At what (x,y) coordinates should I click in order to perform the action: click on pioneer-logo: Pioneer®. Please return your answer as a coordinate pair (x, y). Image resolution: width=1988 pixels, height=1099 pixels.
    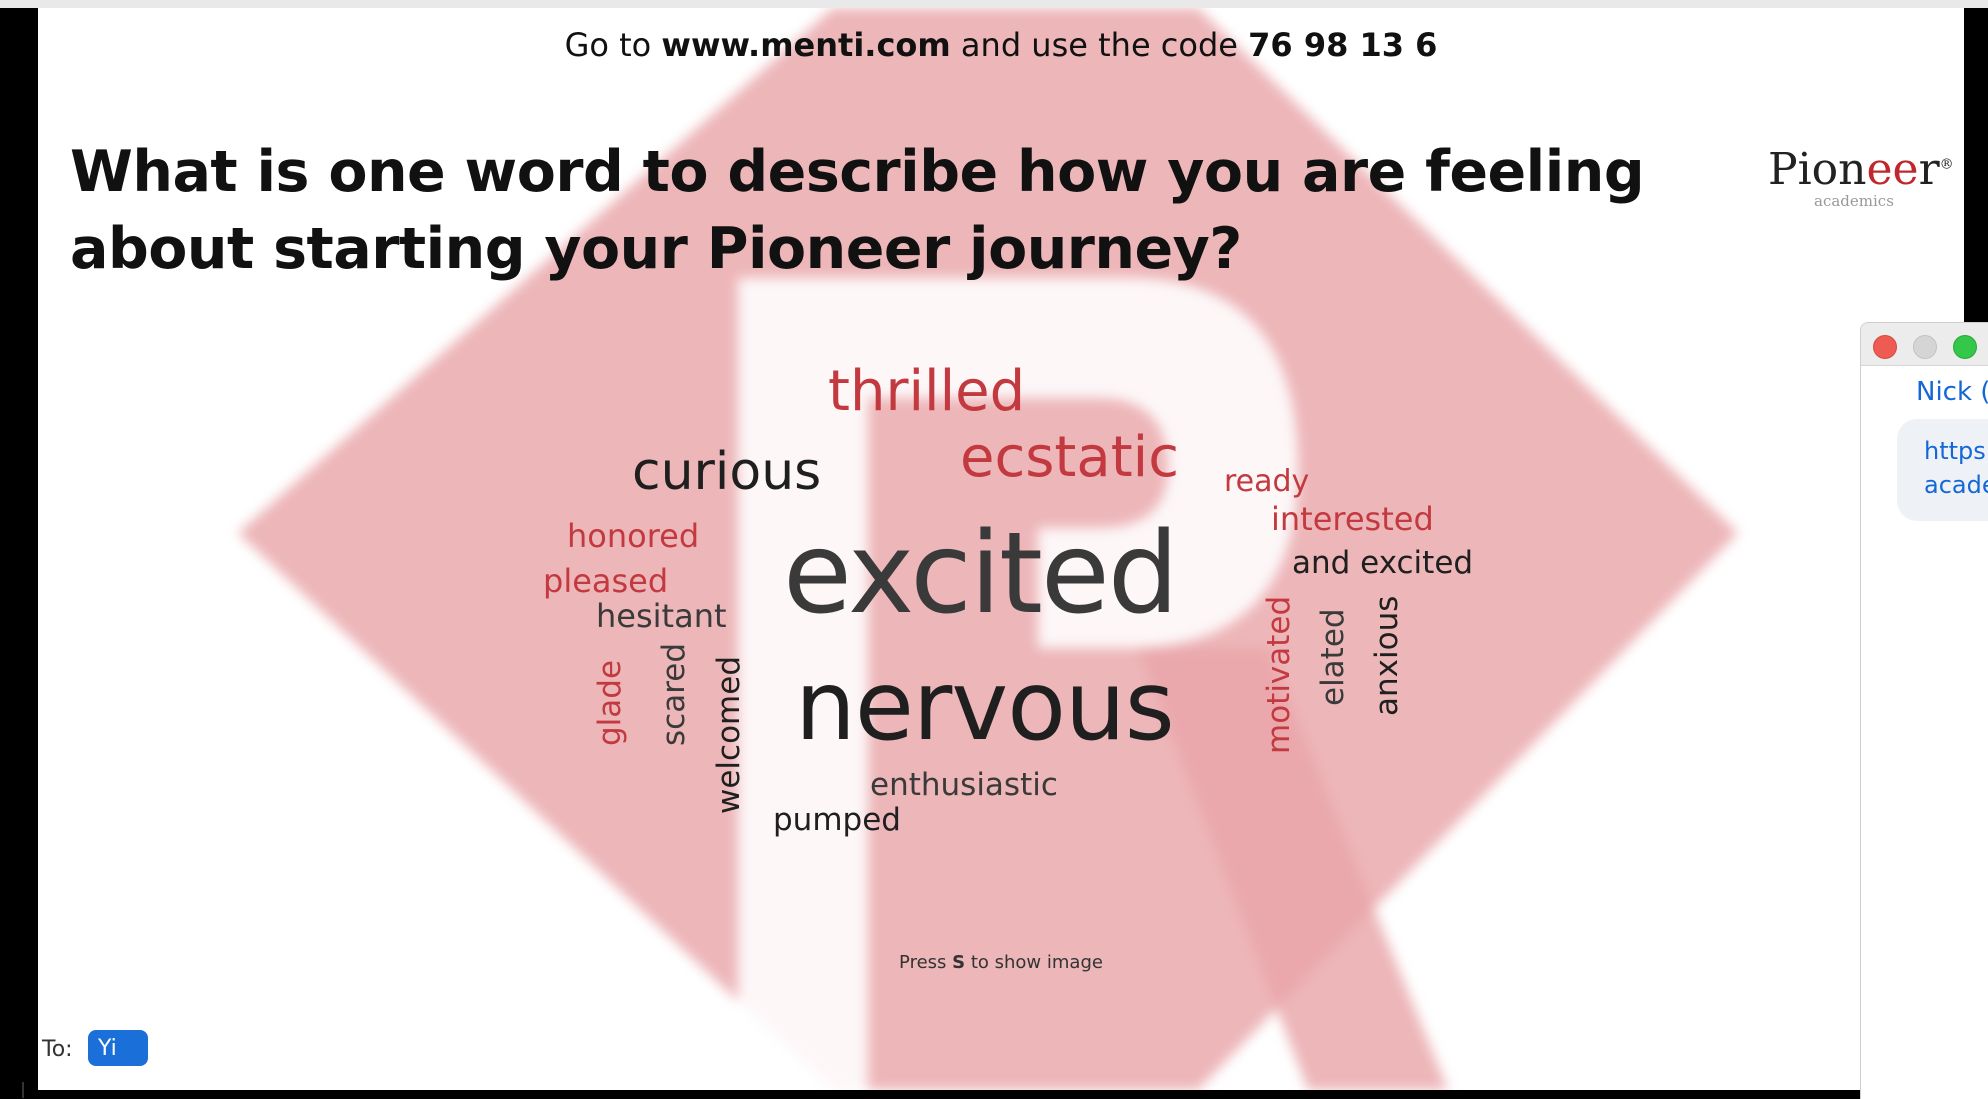
    Looking at the image, I should click on (1861, 169).